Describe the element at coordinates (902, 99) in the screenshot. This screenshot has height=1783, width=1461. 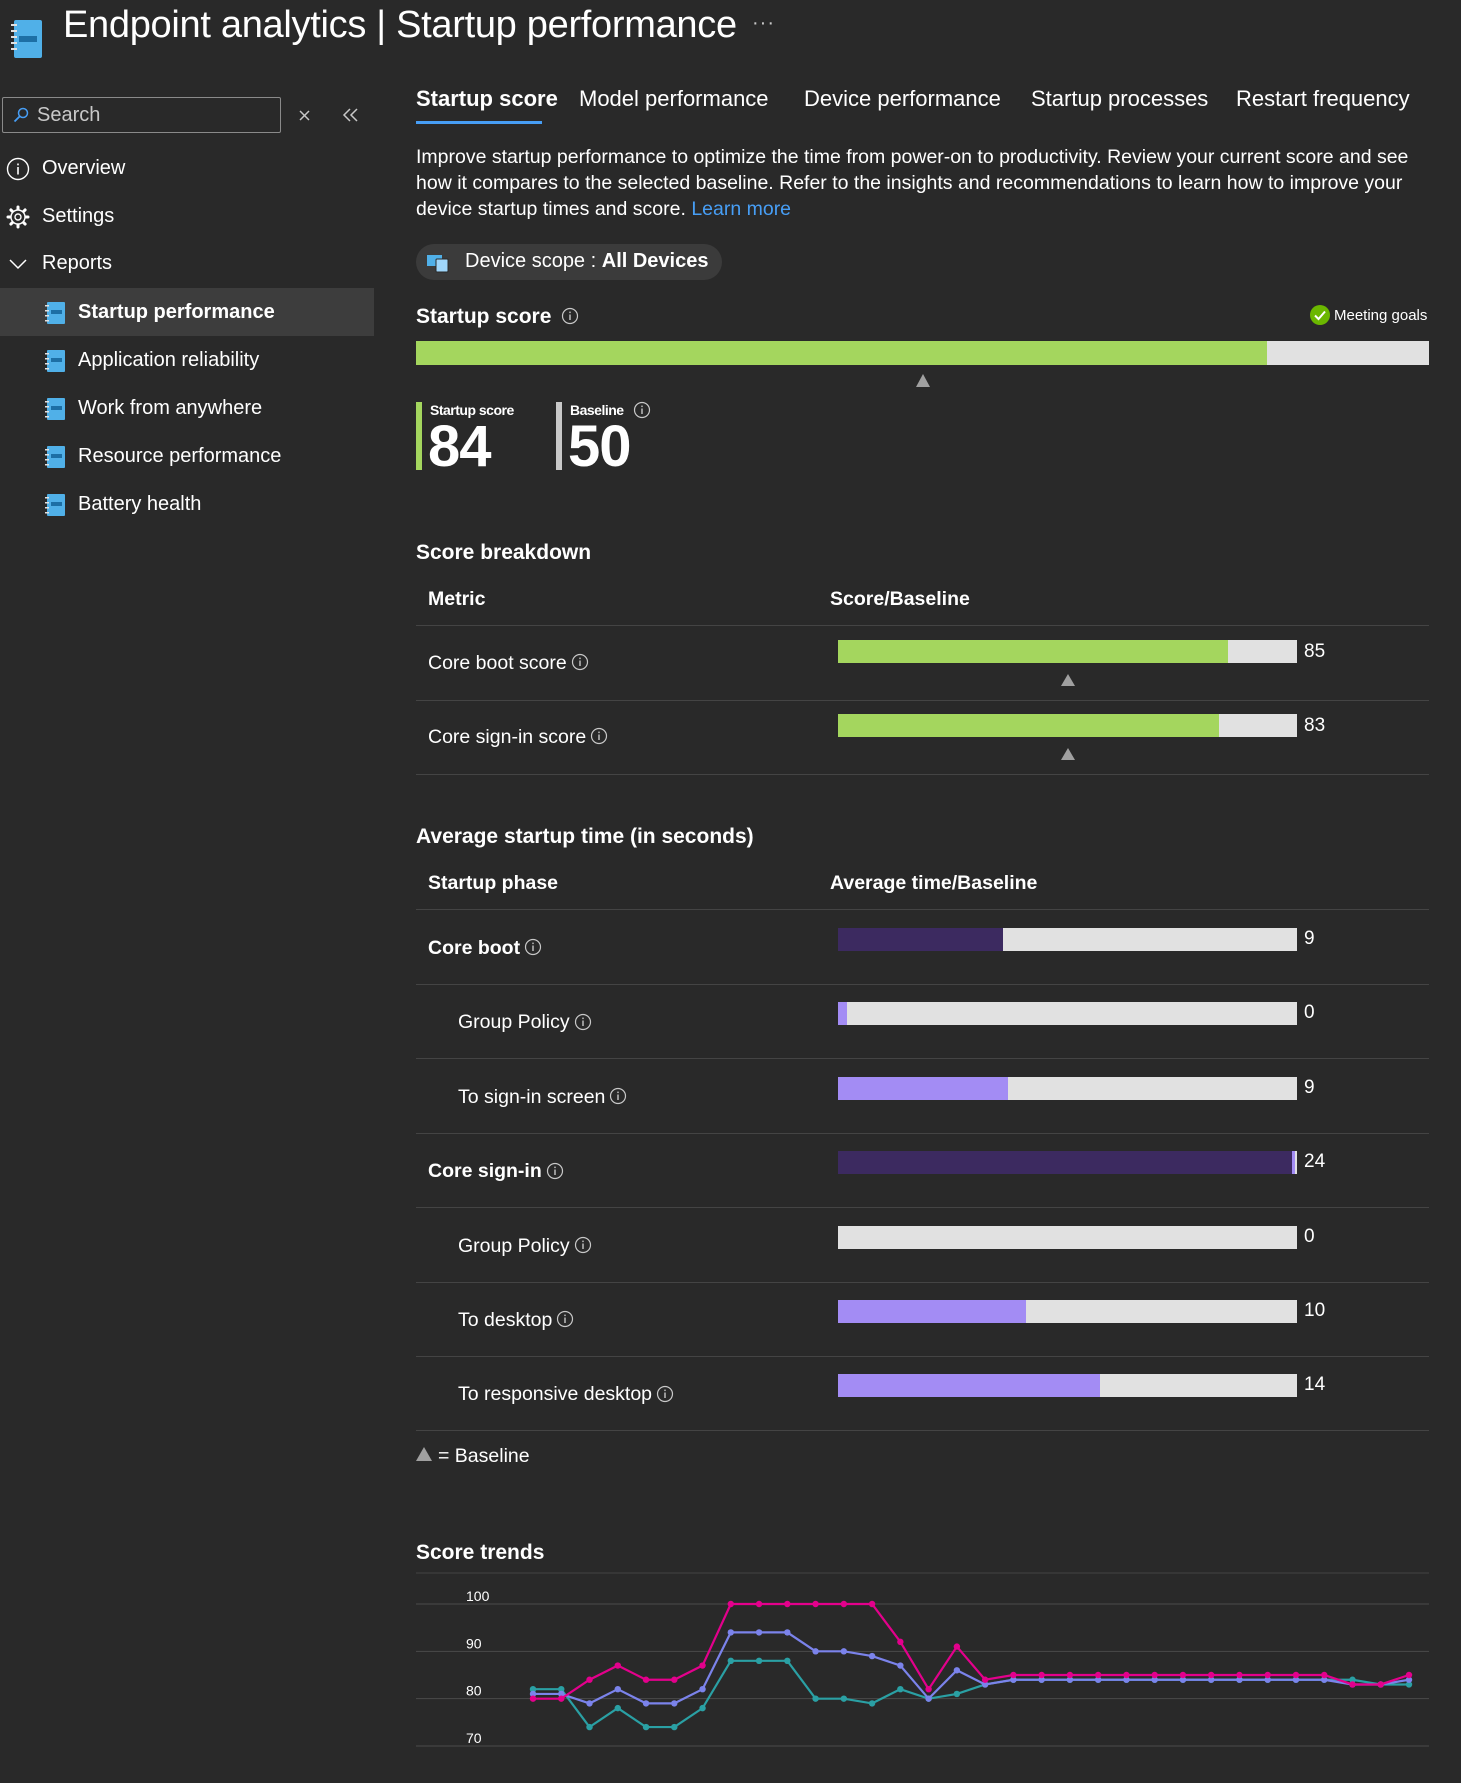
I see `tab-device-performance: Device performance` at that location.